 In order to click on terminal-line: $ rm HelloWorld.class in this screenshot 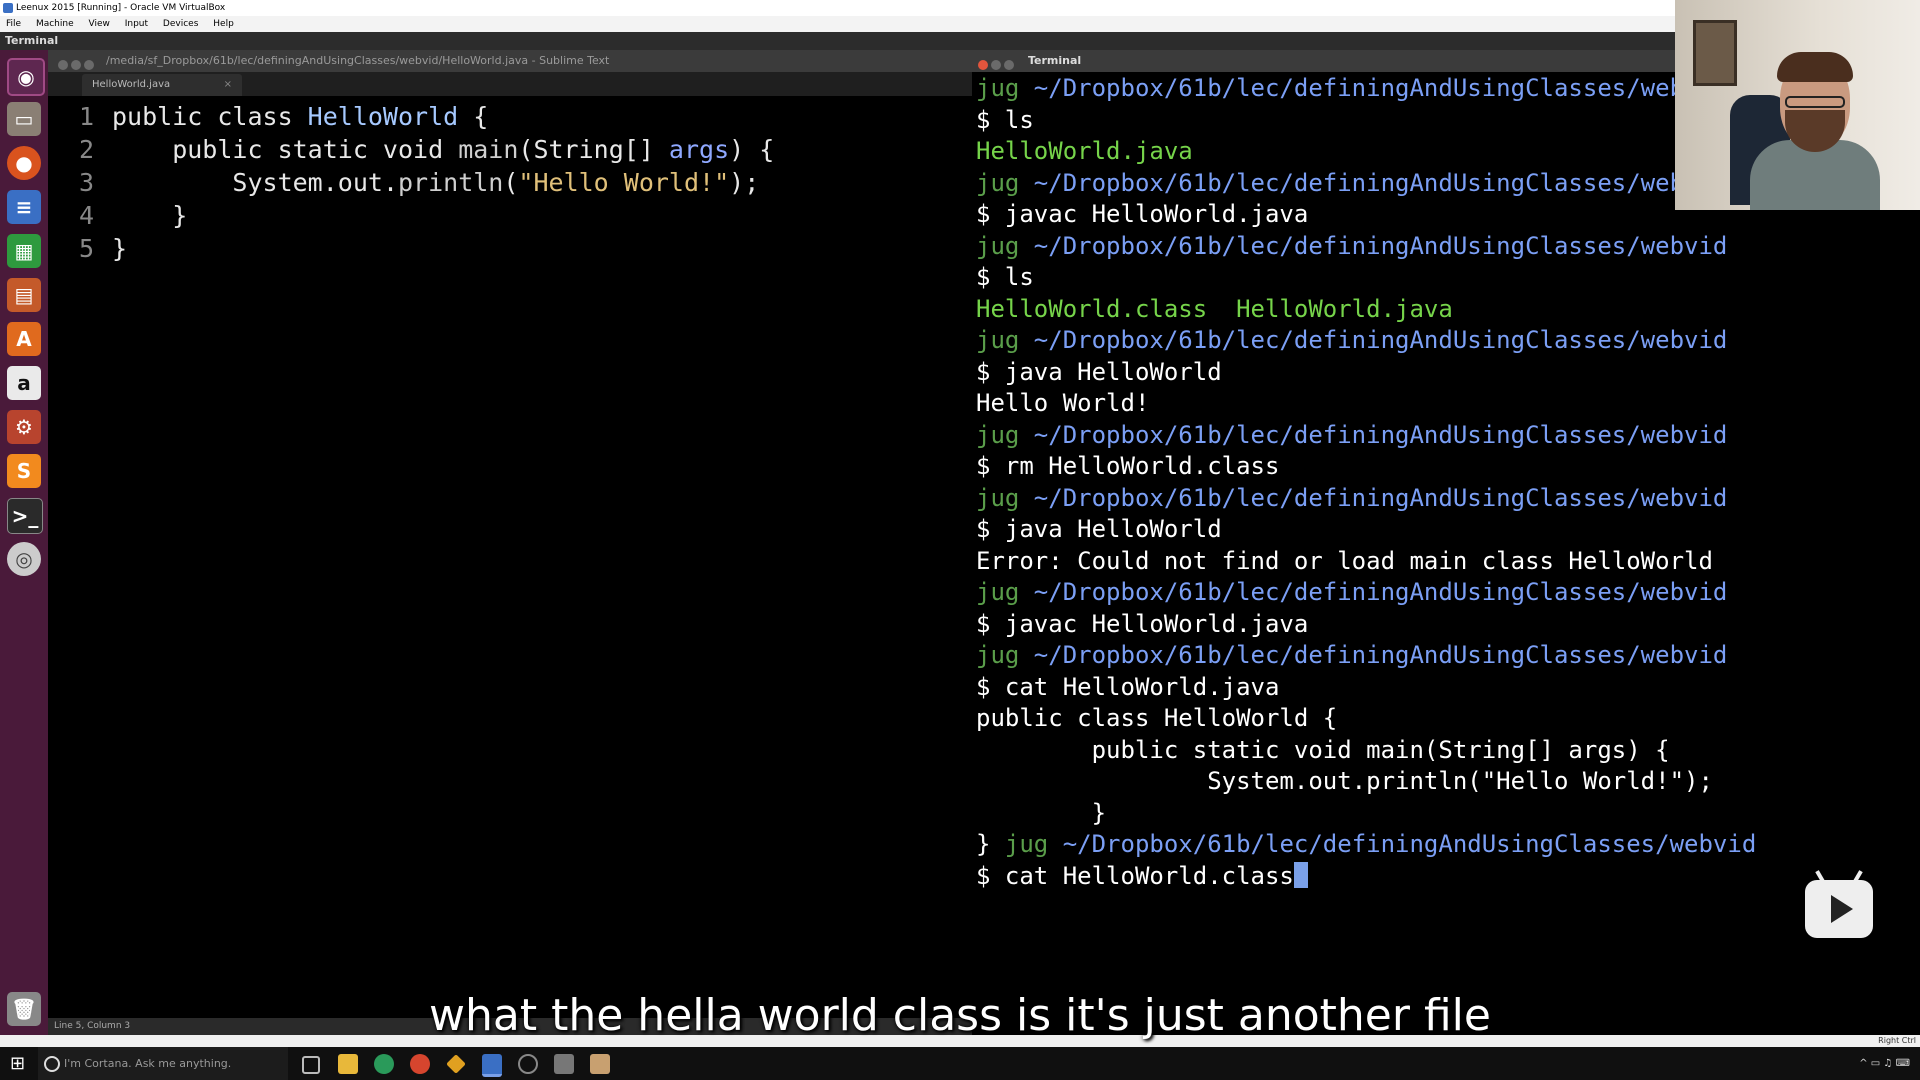, I will do `click(1325, 467)`.